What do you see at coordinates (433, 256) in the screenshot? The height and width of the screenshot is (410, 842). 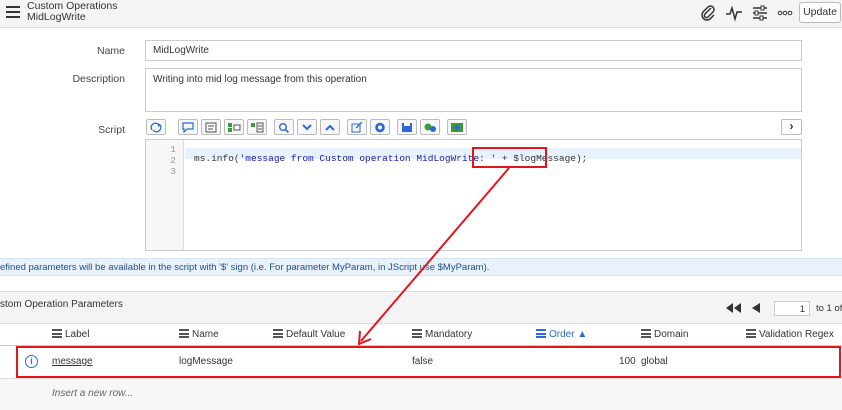 I see `annotation-arrow` at bounding box center [433, 256].